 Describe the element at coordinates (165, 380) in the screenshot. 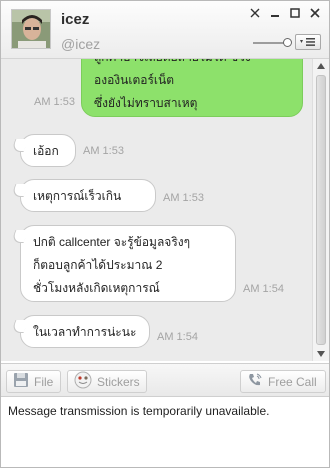

I see `chat-toolbar: File Stickers Free Call` at that location.